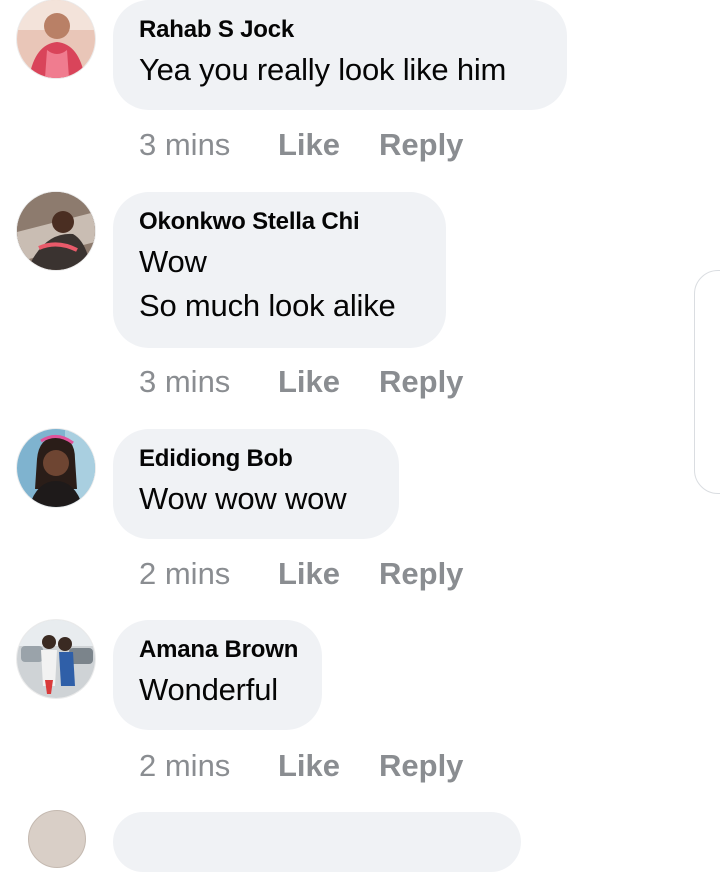 The width and height of the screenshot is (720, 872). I want to click on comment-author: Edidiong Bob, so click(255, 459).